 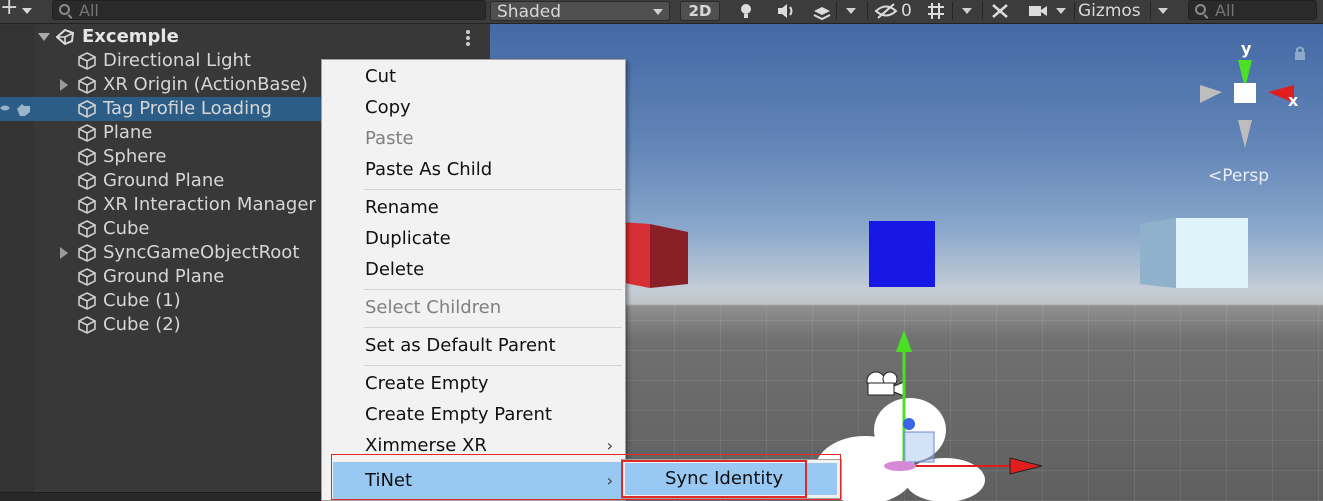 I want to click on white-cube, so click(x=1212, y=253).